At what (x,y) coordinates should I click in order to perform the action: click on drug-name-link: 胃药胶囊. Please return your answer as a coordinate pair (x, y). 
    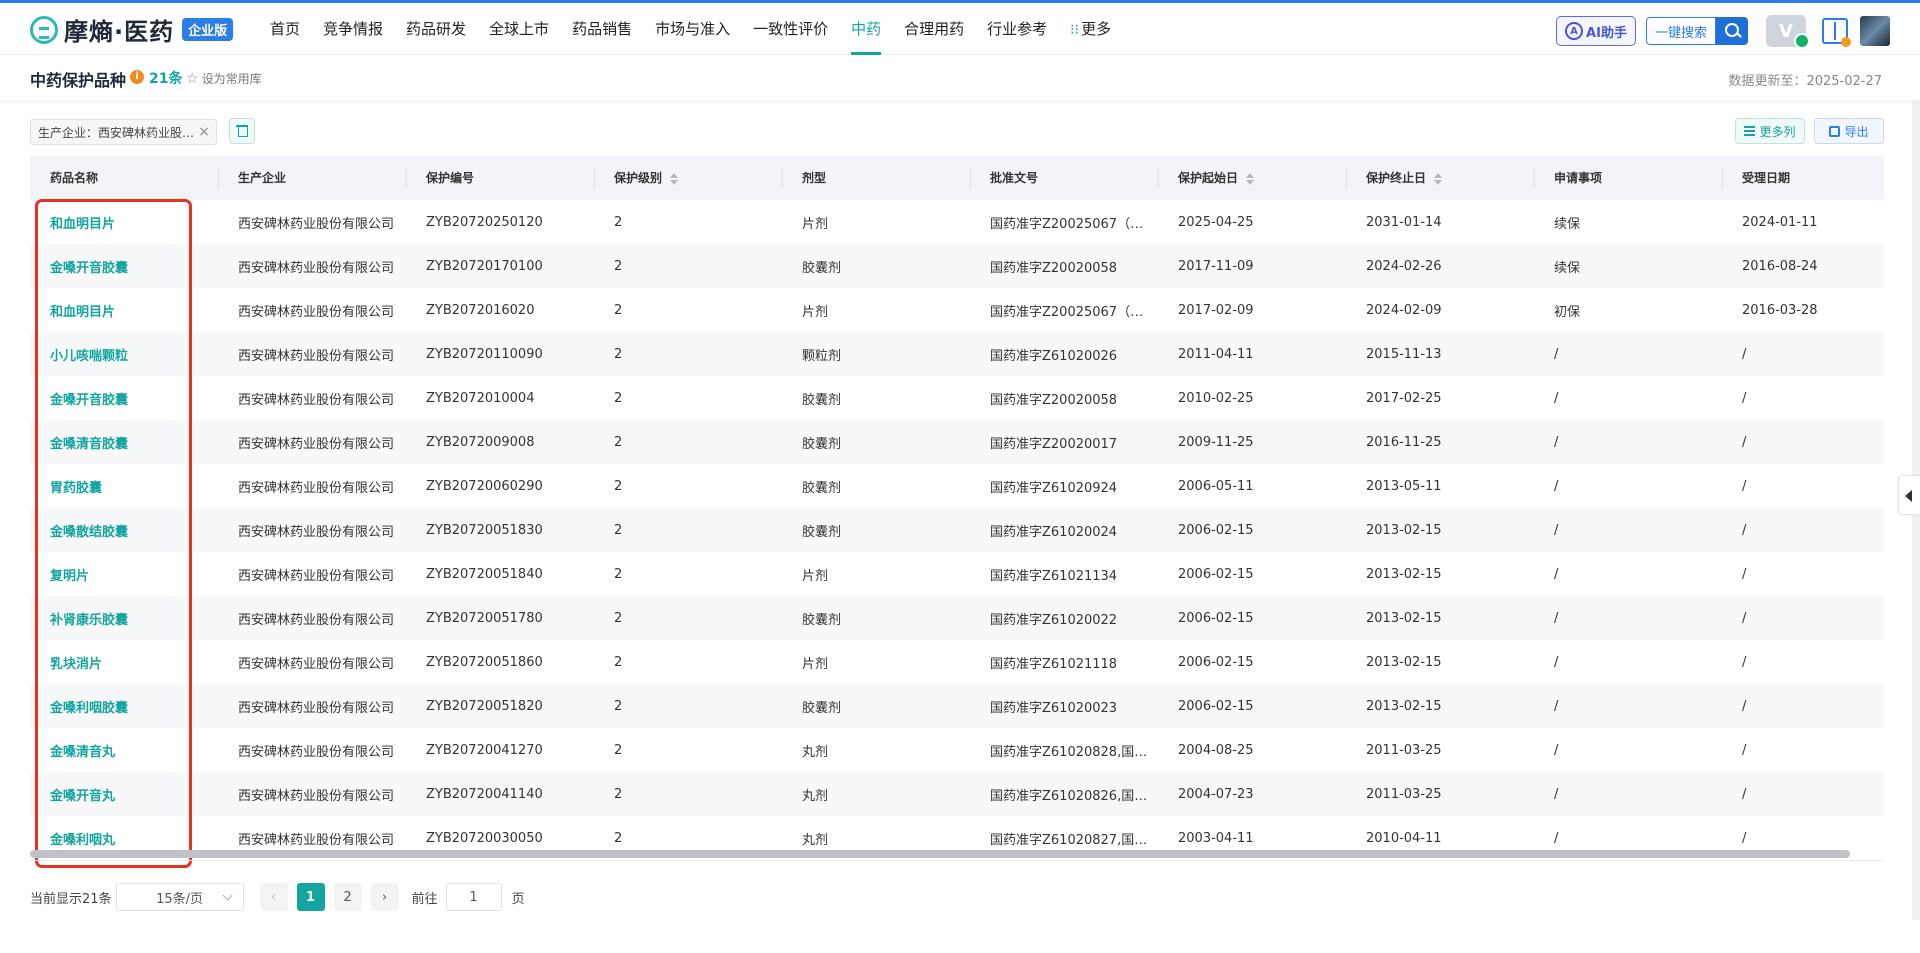
    Looking at the image, I should click on (124, 486).